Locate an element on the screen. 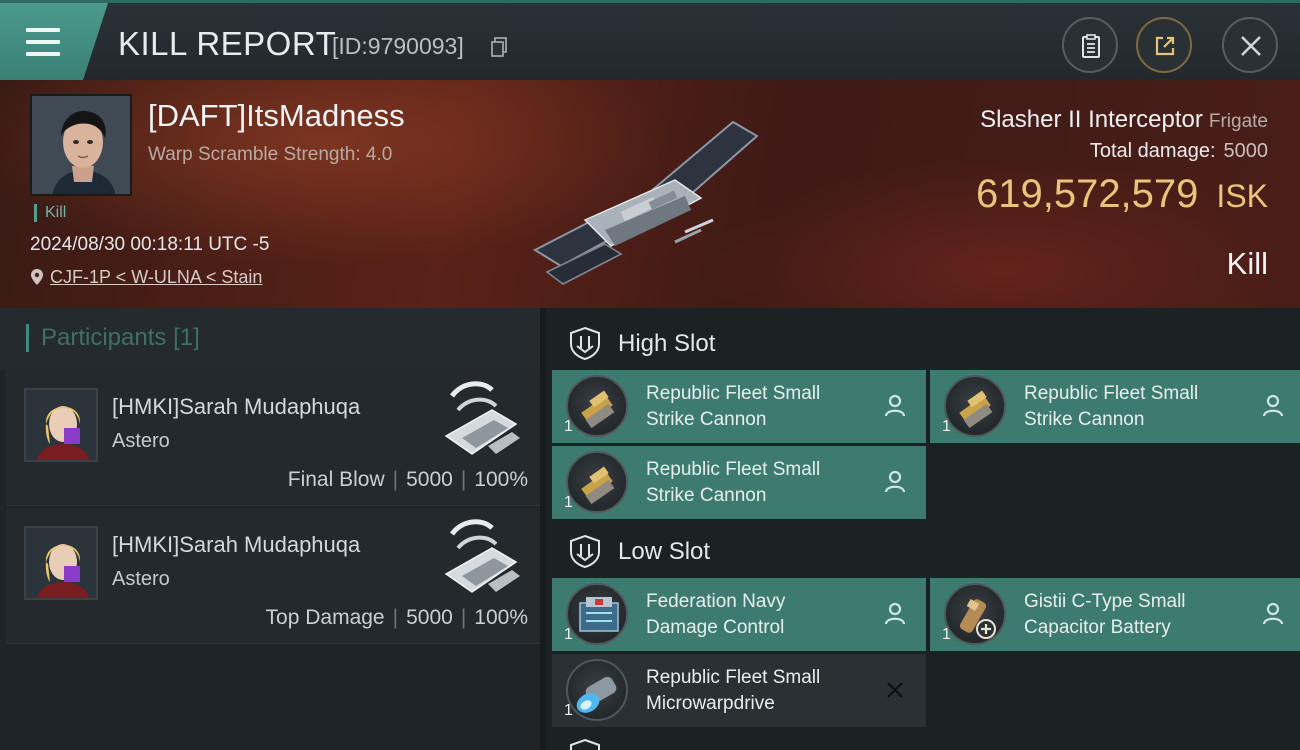 Image resolution: width=1300 pixels, height=750 pixels. close-icon is located at coordinates (1251, 46).